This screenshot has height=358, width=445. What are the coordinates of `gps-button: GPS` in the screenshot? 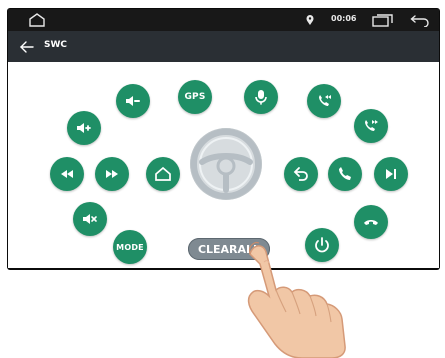 It's located at (195, 97).